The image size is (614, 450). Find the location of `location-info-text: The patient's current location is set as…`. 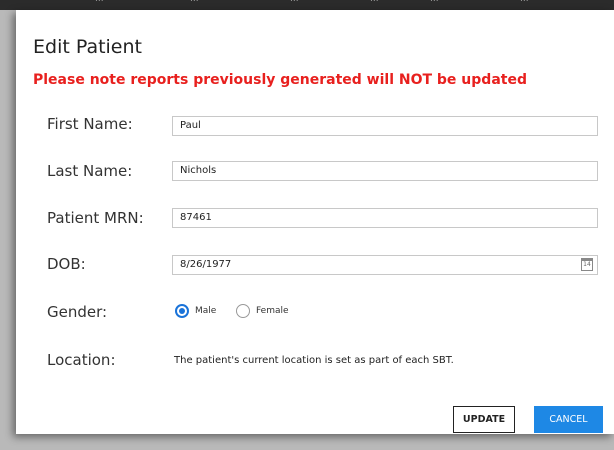

location-info-text: The patient's current location is set as… is located at coordinates (314, 360).